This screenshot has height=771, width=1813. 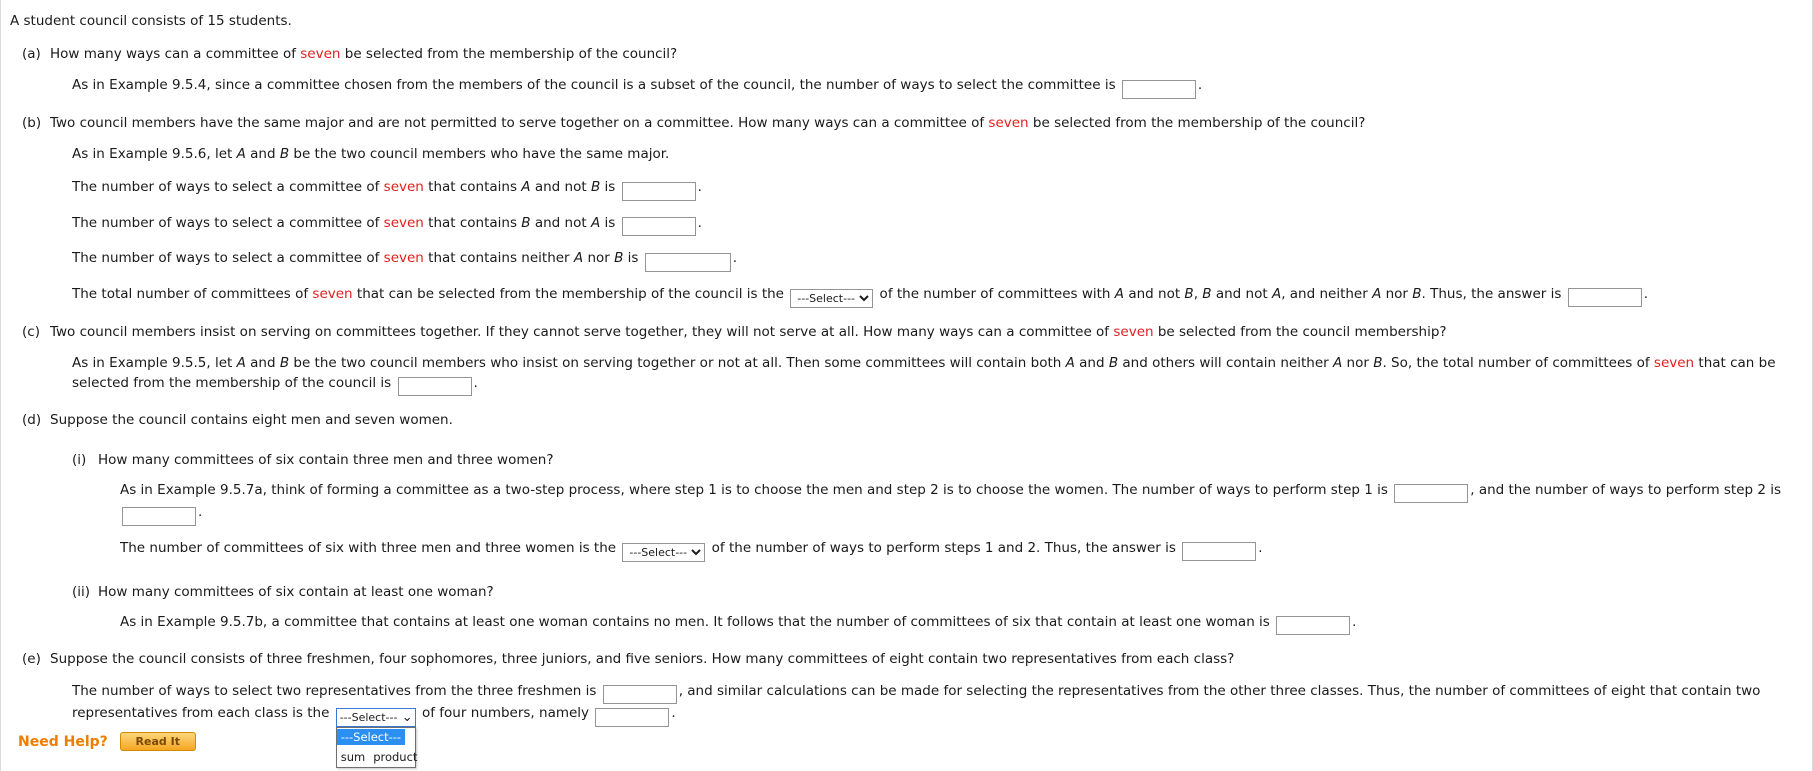 I want to click on part-b-line-2-t4: is, so click(x=610, y=187).